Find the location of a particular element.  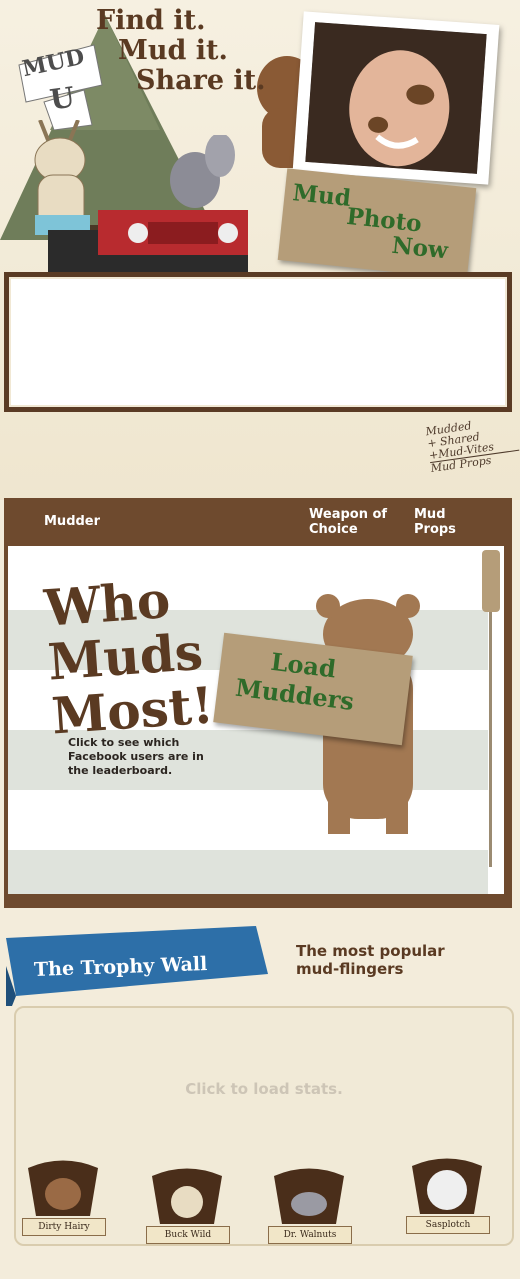

mud-photo-now-label-1: Mud is located at coordinates (322, 196).